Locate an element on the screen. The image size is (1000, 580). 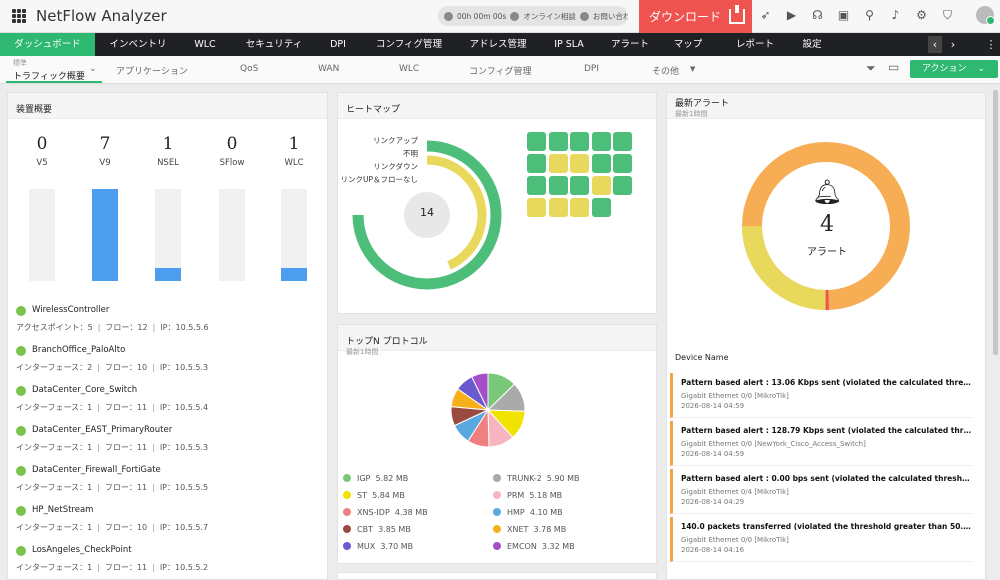
rocket-icon: ➶ is located at coordinates (765, 15).